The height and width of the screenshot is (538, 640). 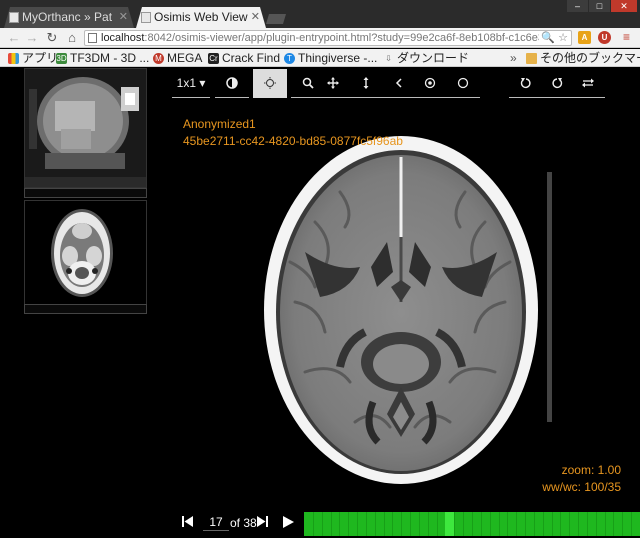 I want to click on bookmark-crack-find: Cr Crack Find, so click(x=244, y=58).